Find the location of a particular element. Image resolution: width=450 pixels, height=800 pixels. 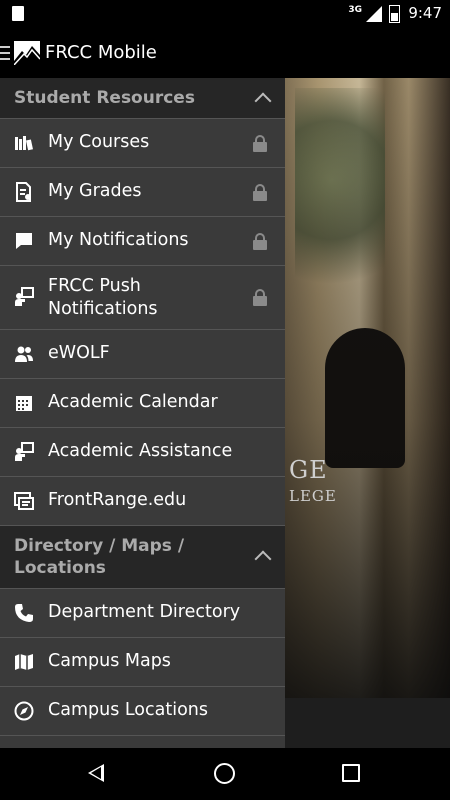

website-icon is located at coordinates (24, 501).